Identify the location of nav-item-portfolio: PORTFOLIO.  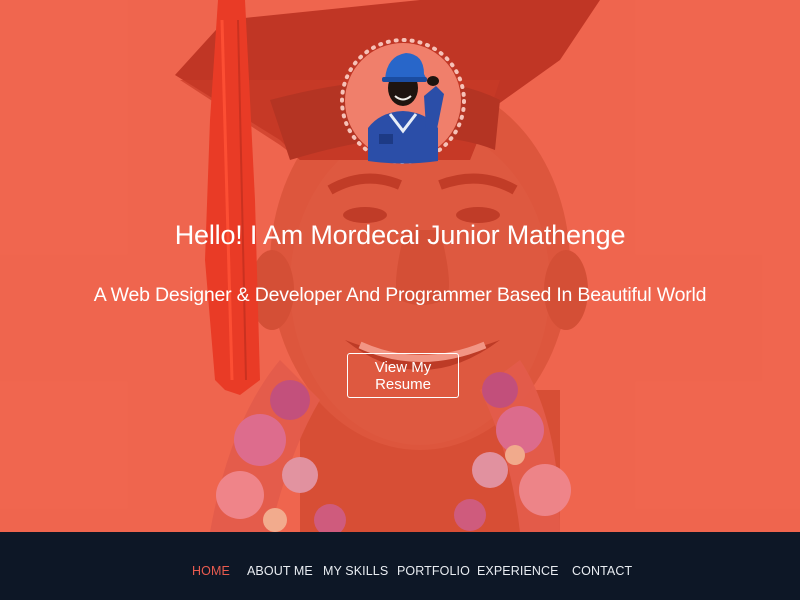
(433, 571).